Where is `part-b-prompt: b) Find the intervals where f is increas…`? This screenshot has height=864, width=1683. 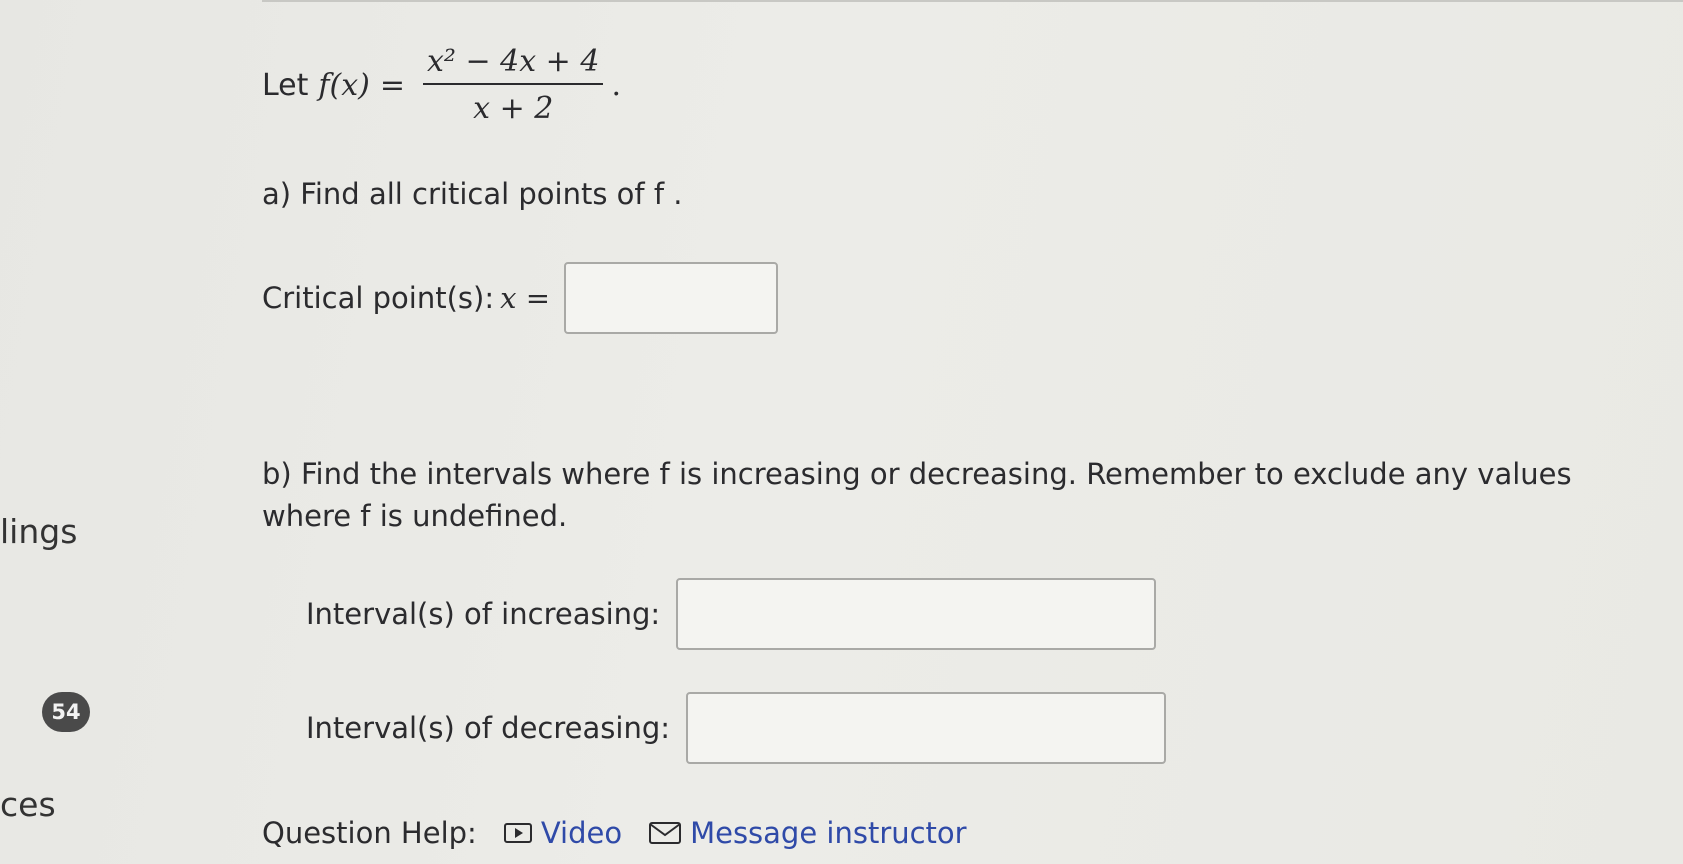
part-b-prompt: b) Find the intervals where f is increas… is located at coordinates (917, 495).